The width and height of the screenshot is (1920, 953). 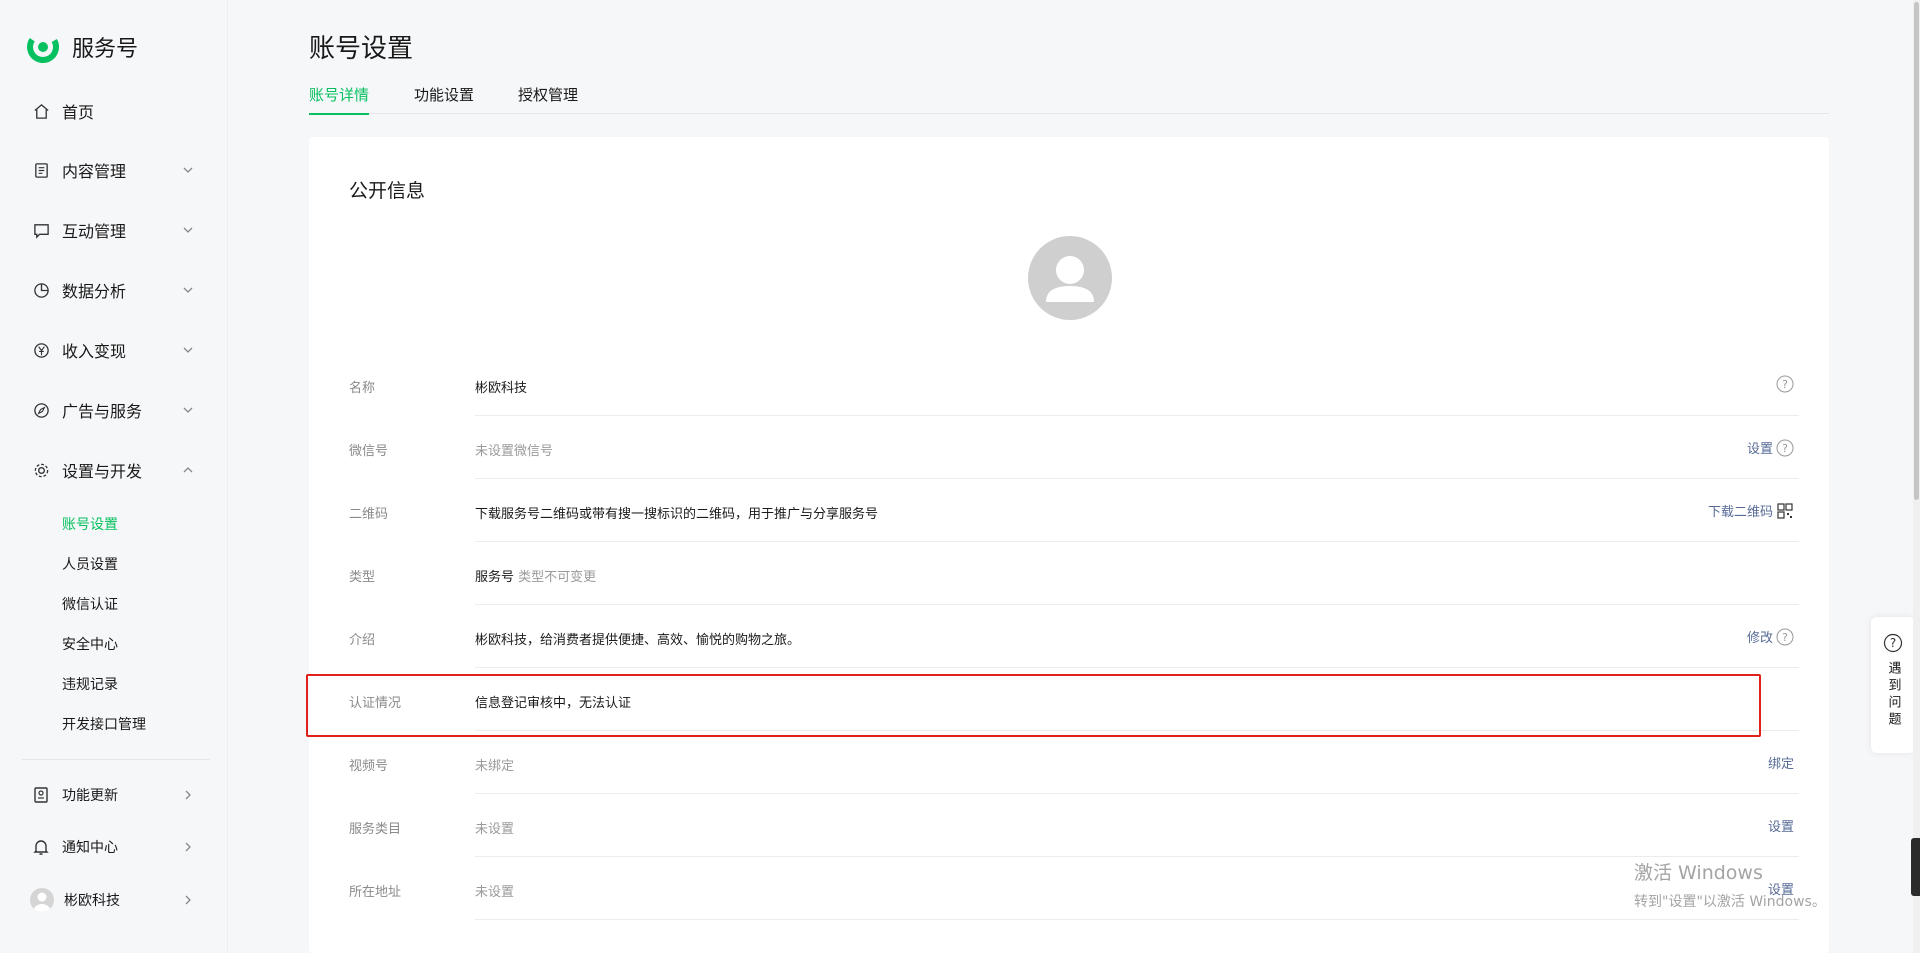 What do you see at coordinates (94, 171) in the screenshot?
I see `sidebar-item-label: 内容管理` at bounding box center [94, 171].